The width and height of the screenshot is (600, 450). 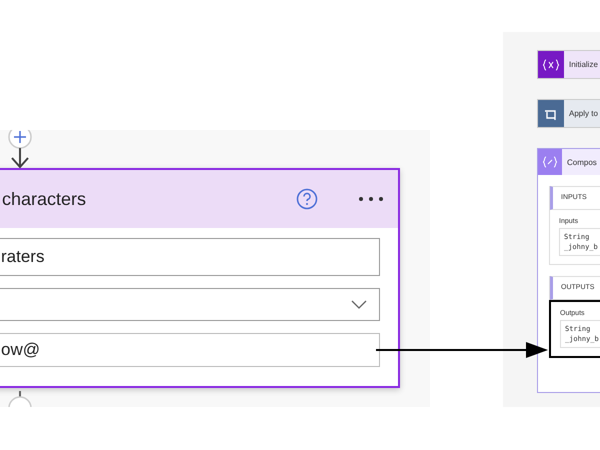 I want to click on more-icon, so click(x=371, y=199).